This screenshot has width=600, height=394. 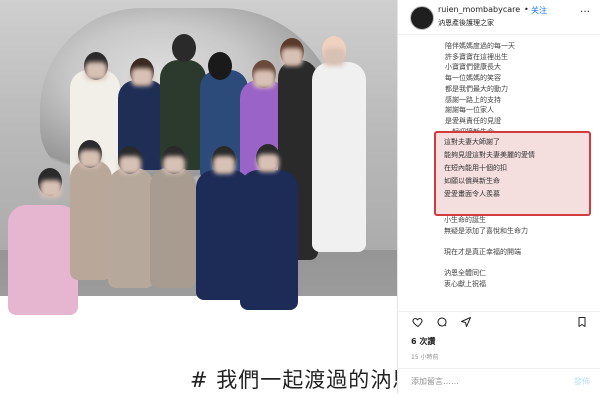 I want to click on person-3-head, so click(x=184, y=48).